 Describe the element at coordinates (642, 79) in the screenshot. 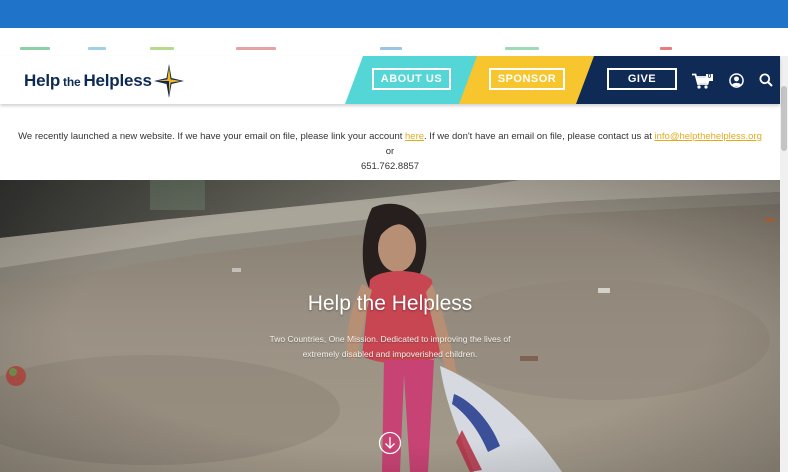

I see `give-button: GIVE` at that location.